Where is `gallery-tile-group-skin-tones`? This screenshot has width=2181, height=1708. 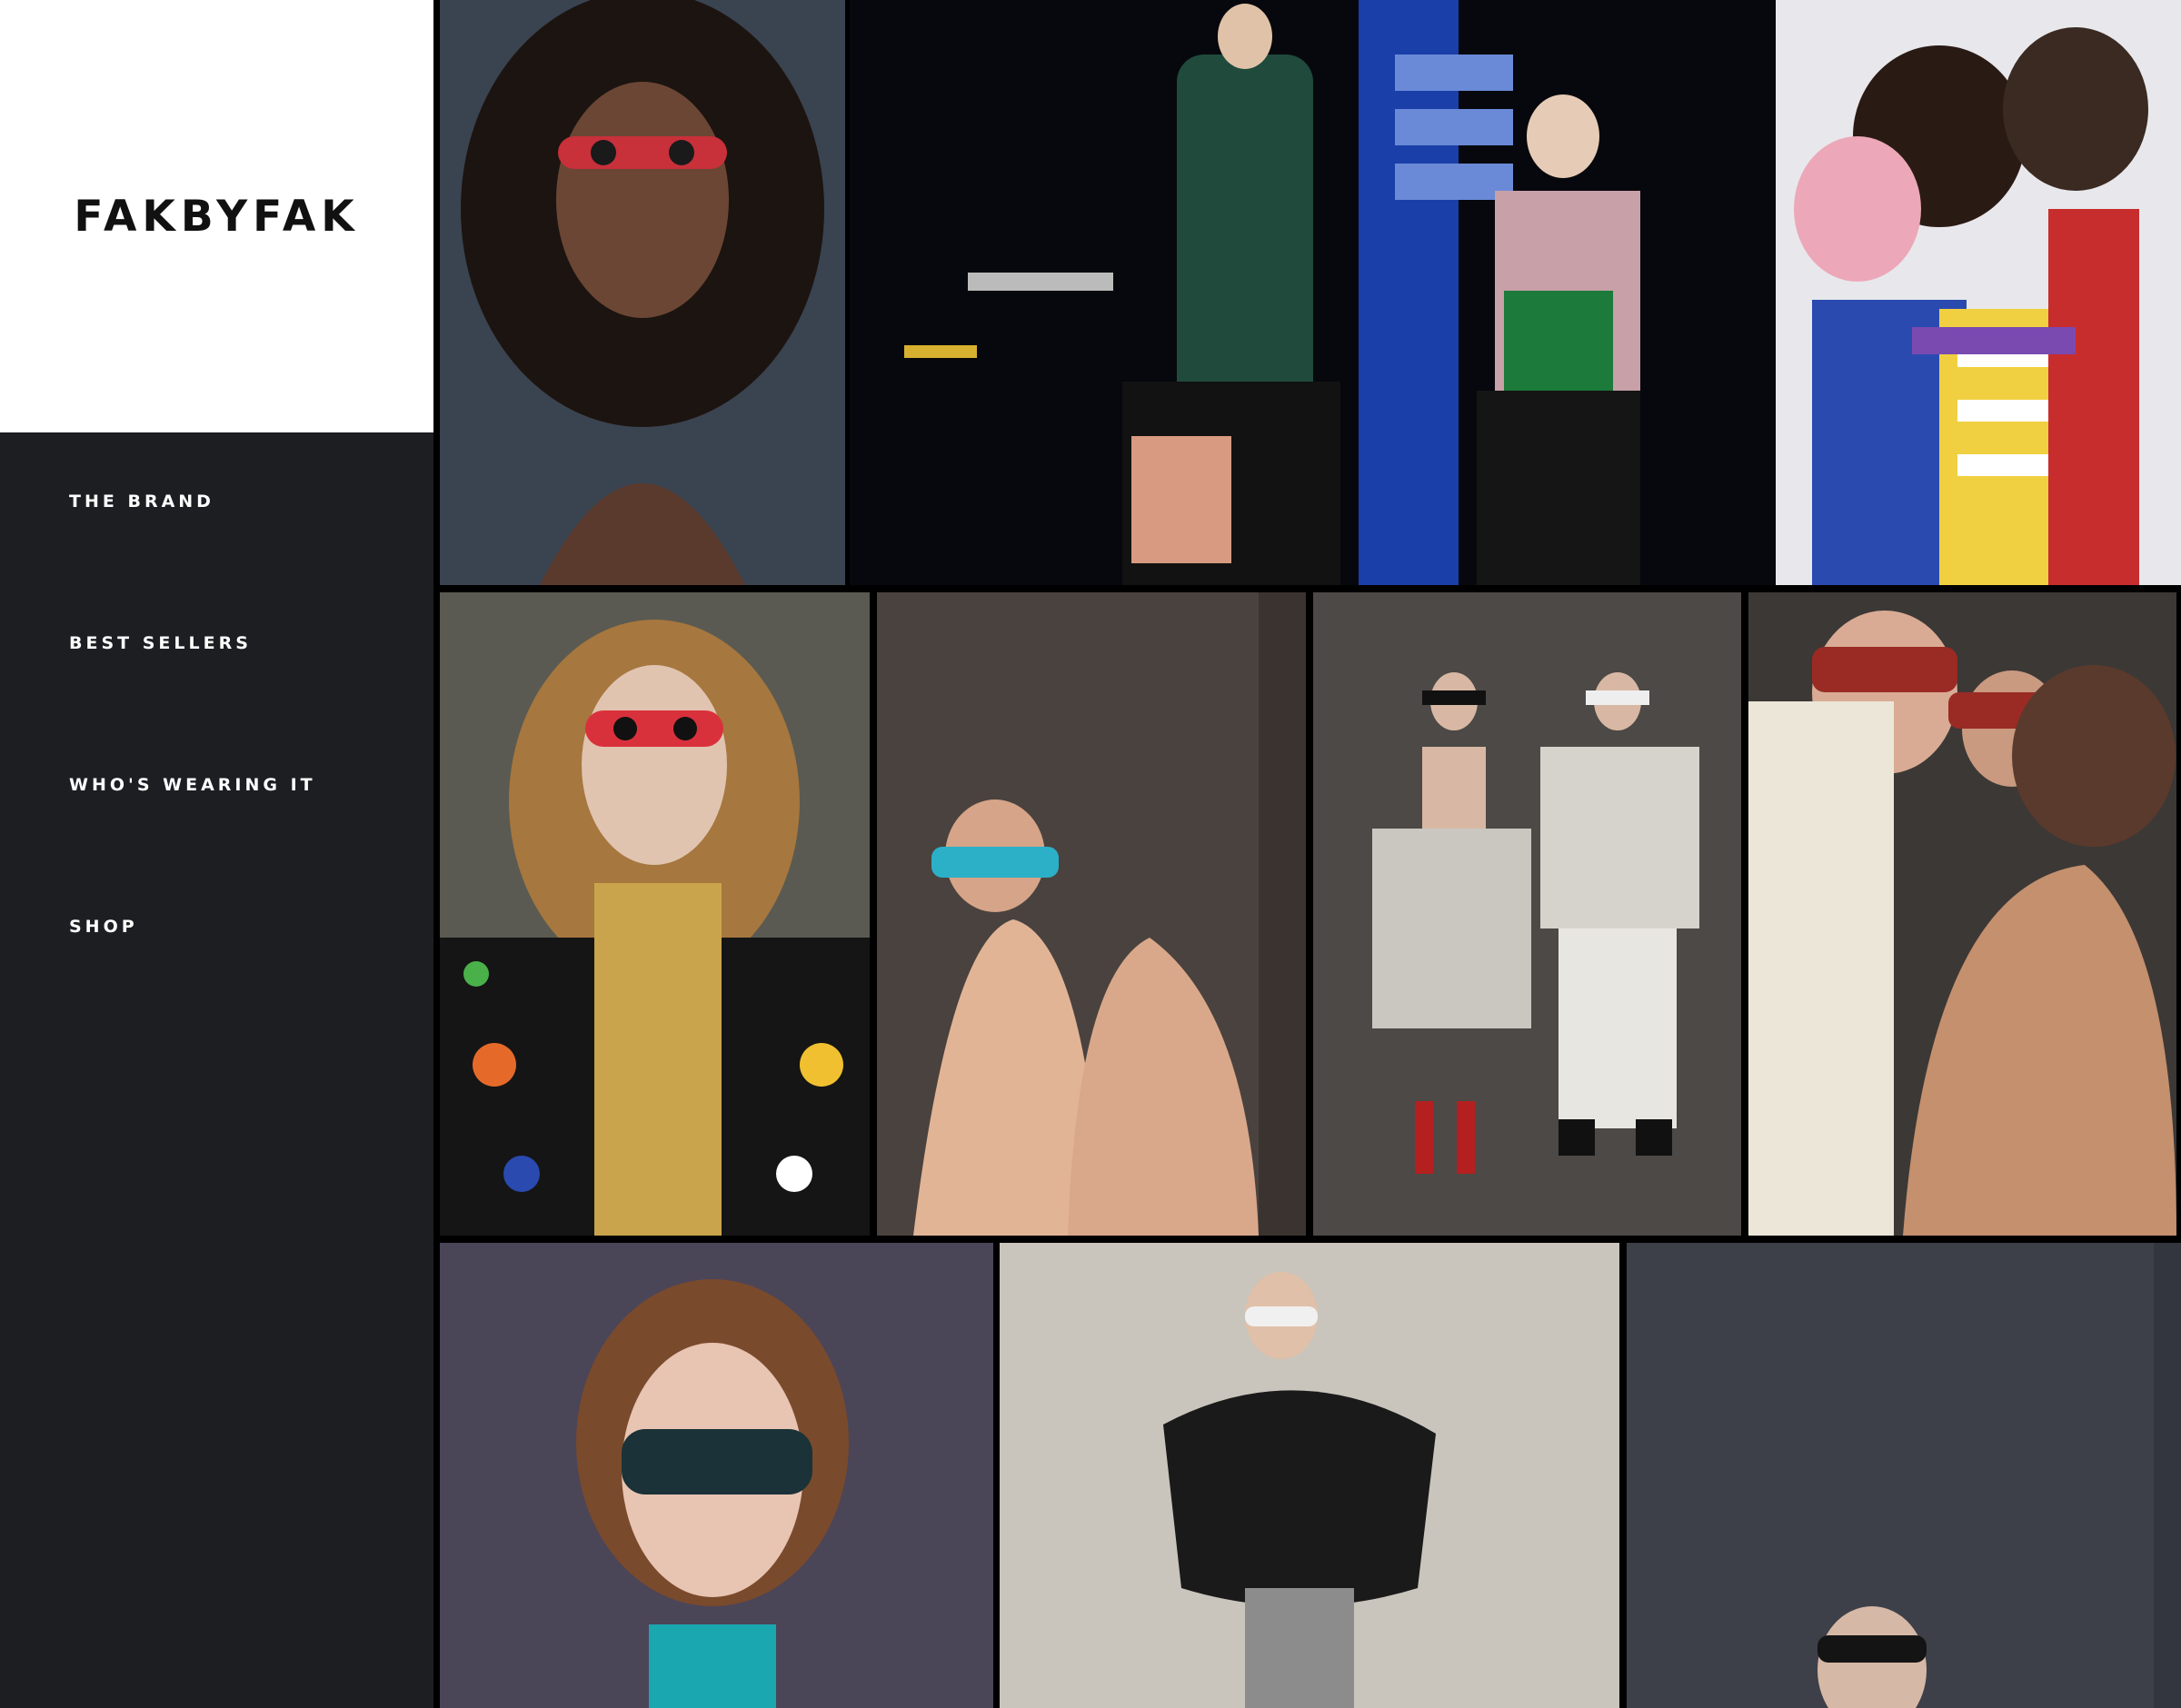 gallery-tile-group-skin-tones is located at coordinates (1962, 914).